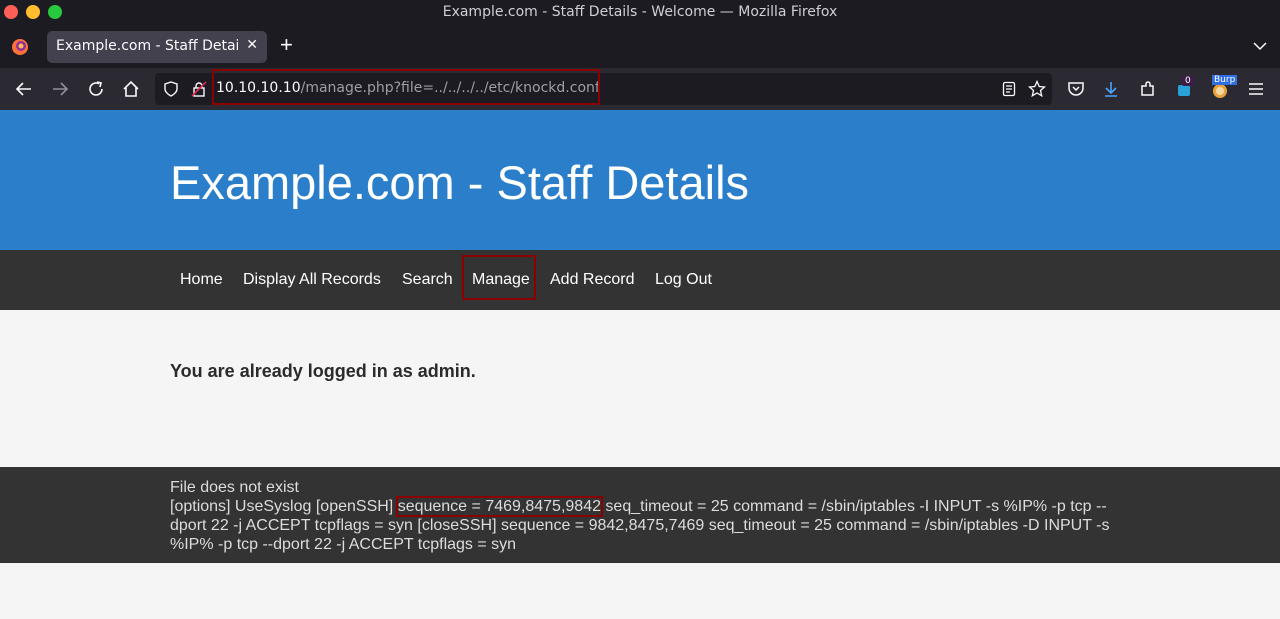  Describe the element at coordinates (460, 182) in the screenshot. I see `site-title: Example.com - Staff Details` at that location.